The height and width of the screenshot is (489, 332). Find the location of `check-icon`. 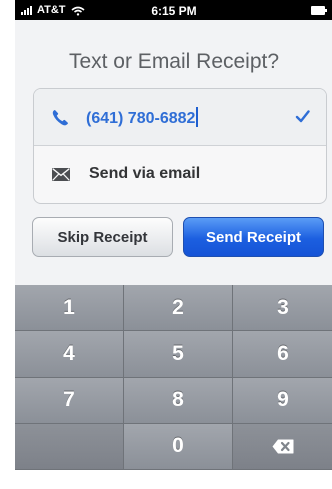

check-icon is located at coordinates (302, 116).